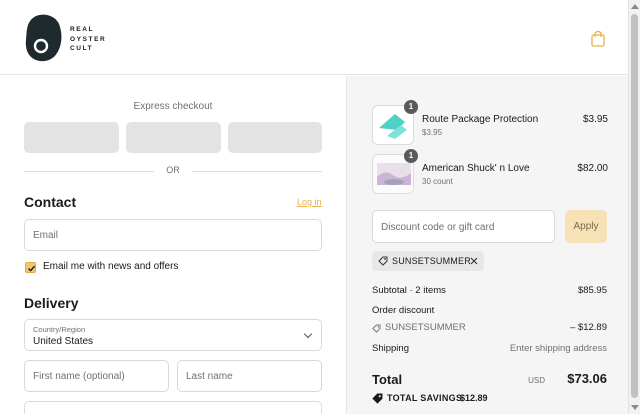  Describe the element at coordinates (425, 327) in the screenshot. I see `discount-code: SUNSETSUMMER` at that location.